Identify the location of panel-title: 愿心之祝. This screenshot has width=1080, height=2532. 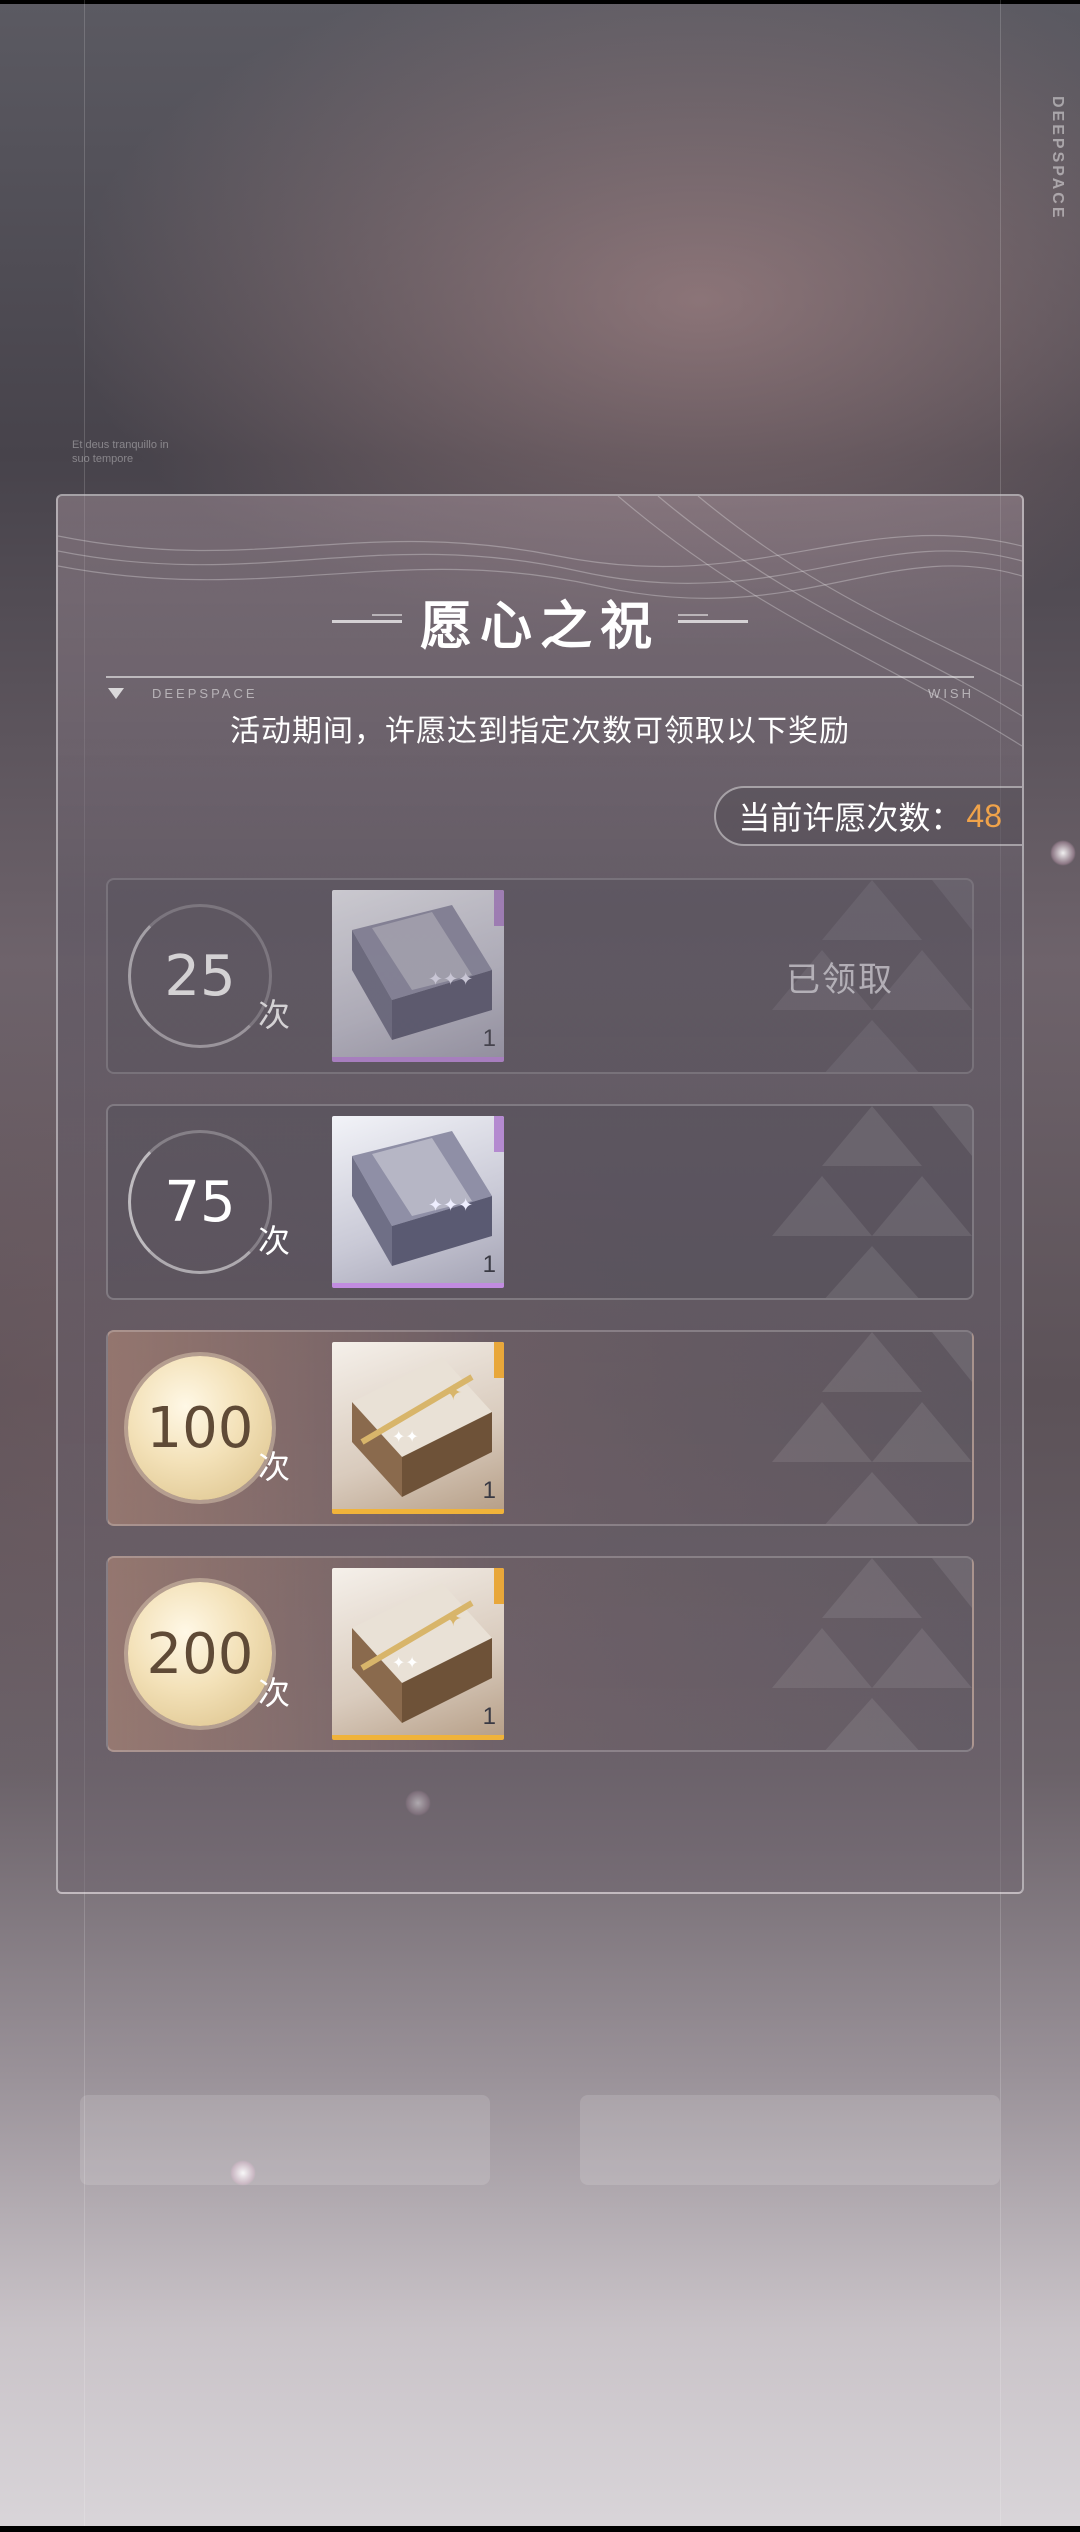
(539, 626).